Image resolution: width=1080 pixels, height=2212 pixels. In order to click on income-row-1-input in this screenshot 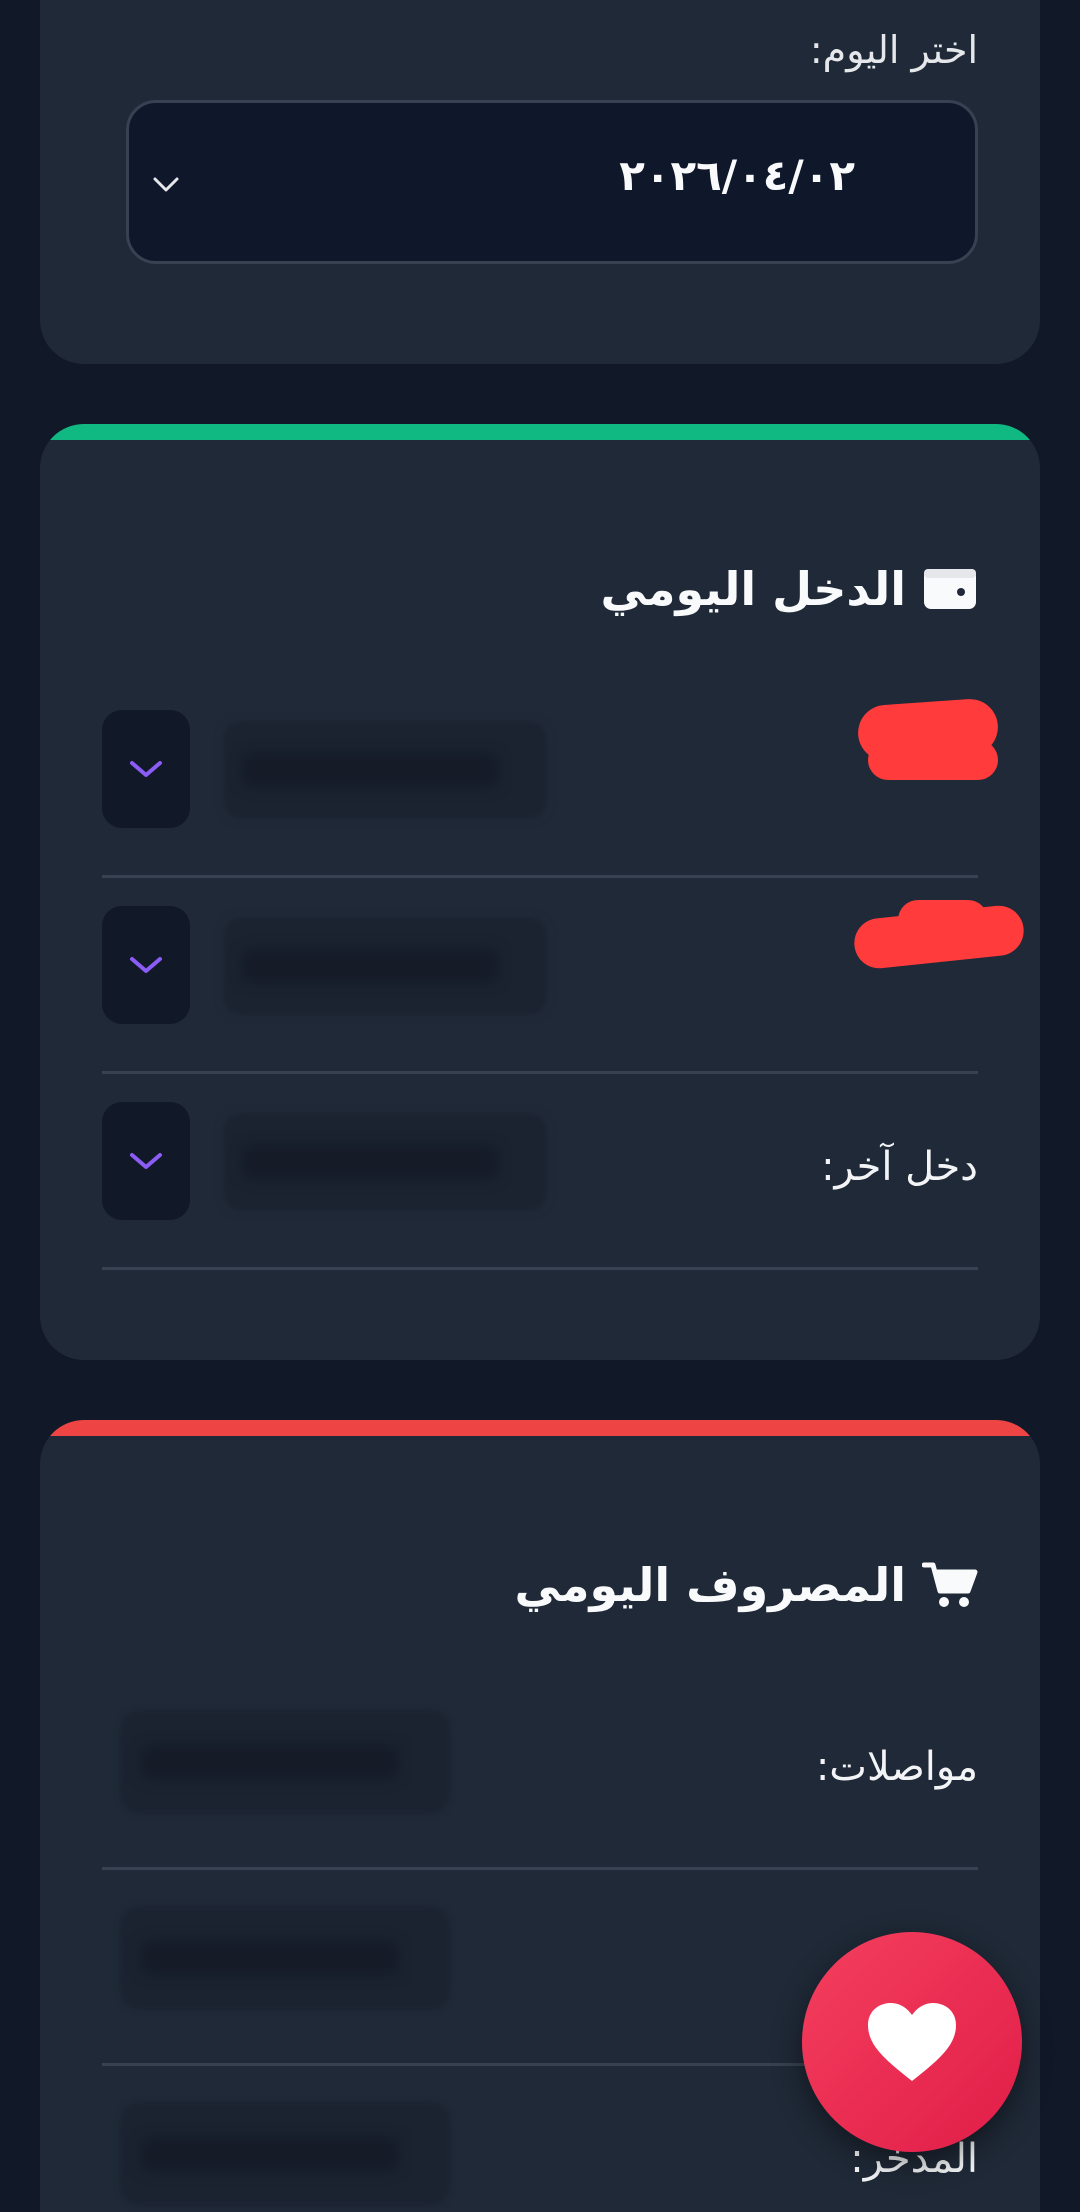, I will do `click(385, 770)`.